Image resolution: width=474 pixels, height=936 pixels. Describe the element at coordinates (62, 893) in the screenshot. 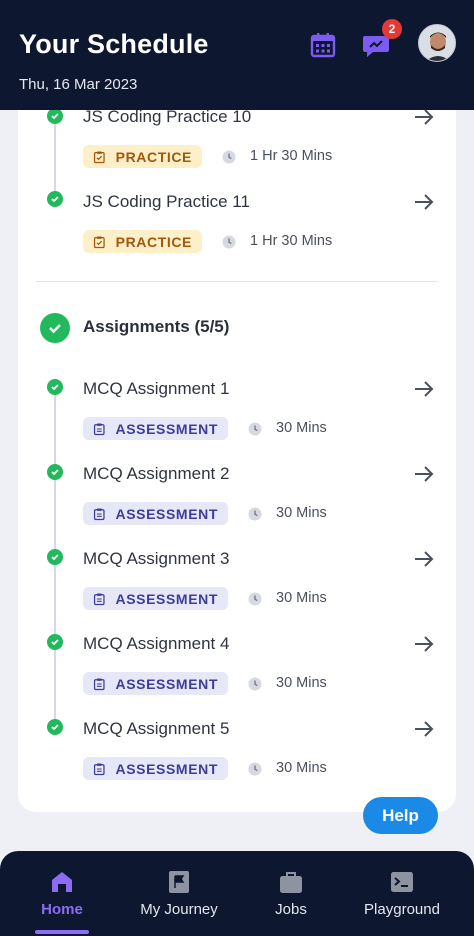

I see `nav-home: Home` at that location.